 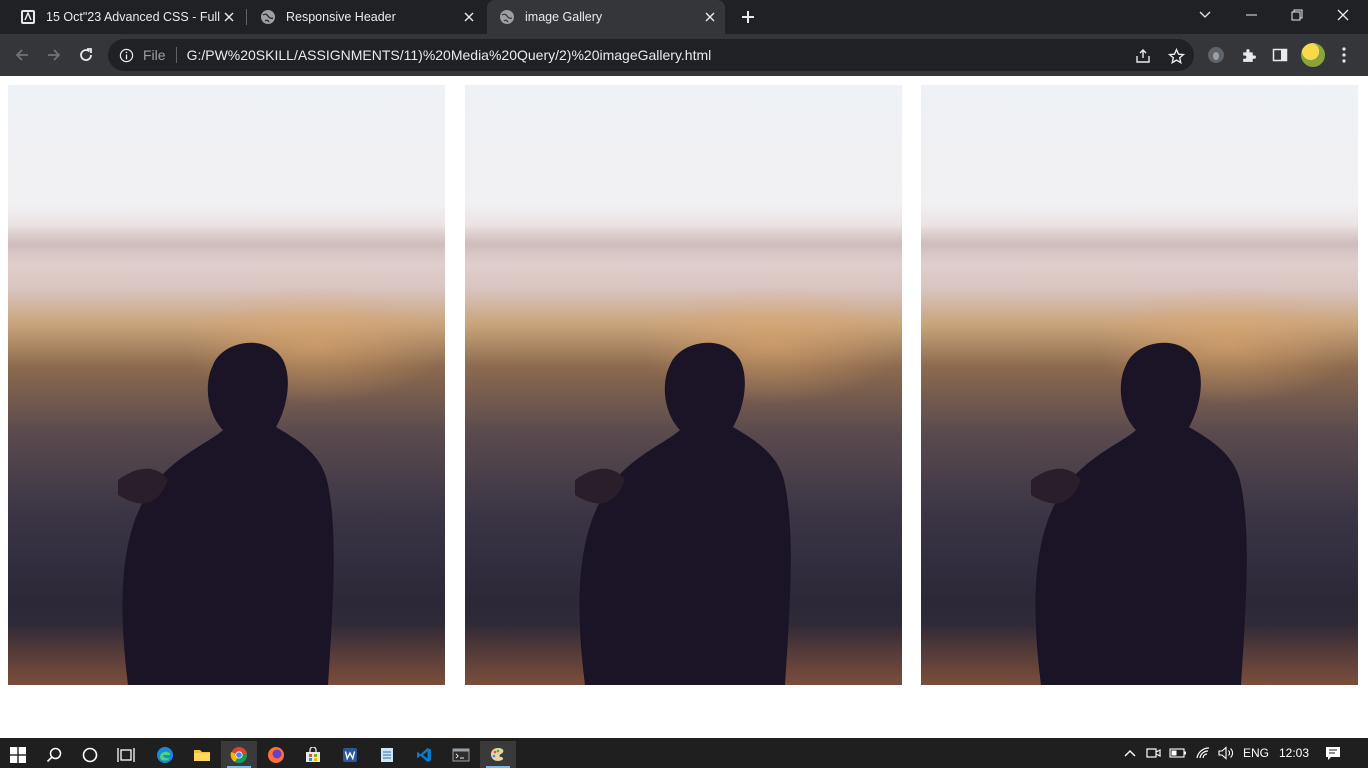 I want to click on notes-app, so click(x=387, y=754).